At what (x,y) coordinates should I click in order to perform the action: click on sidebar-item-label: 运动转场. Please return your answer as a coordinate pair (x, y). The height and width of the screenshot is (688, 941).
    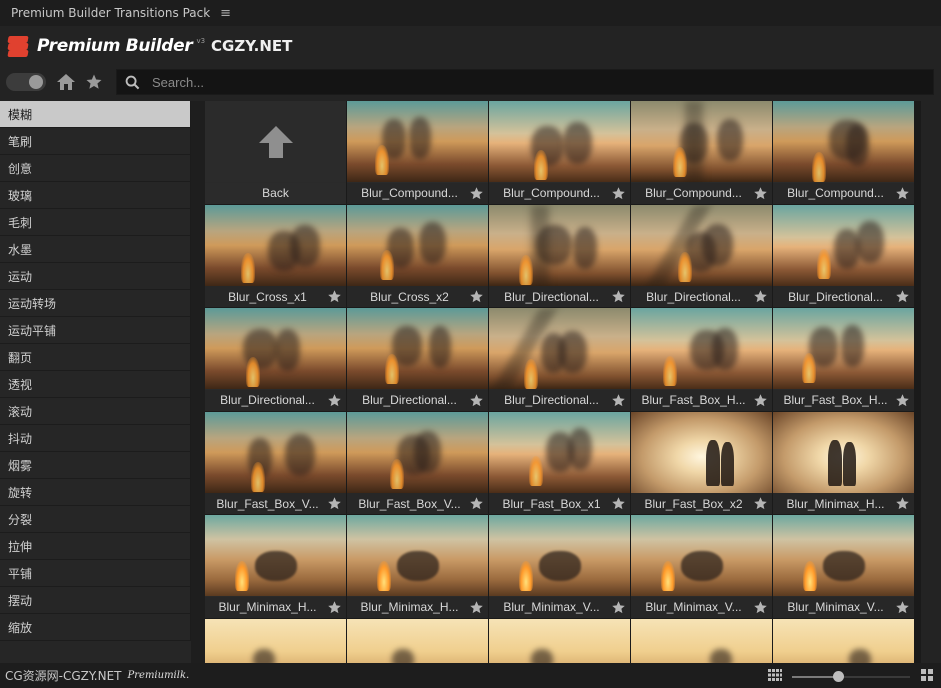
    Looking at the image, I should click on (32, 303).